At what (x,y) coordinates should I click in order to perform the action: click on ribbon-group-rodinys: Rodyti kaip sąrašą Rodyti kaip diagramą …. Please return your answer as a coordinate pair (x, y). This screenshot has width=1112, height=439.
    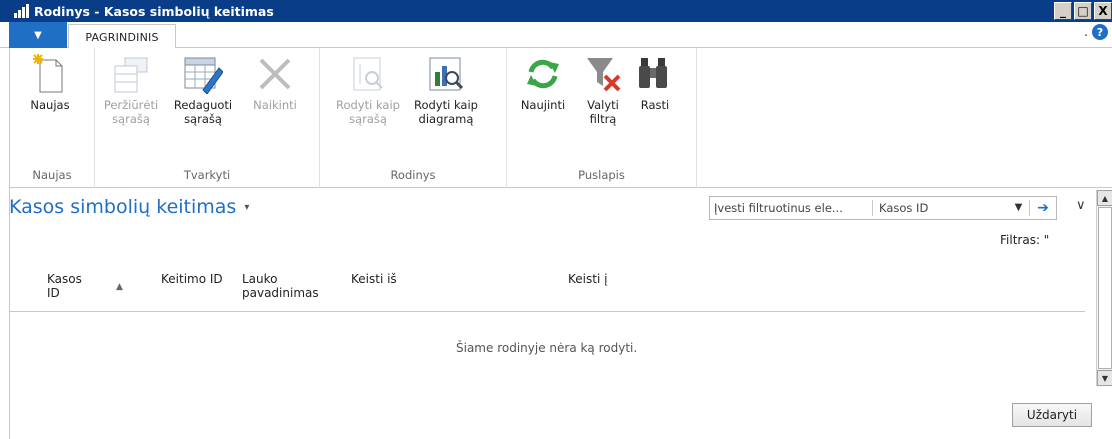
    Looking at the image, I should click on (413, 118).